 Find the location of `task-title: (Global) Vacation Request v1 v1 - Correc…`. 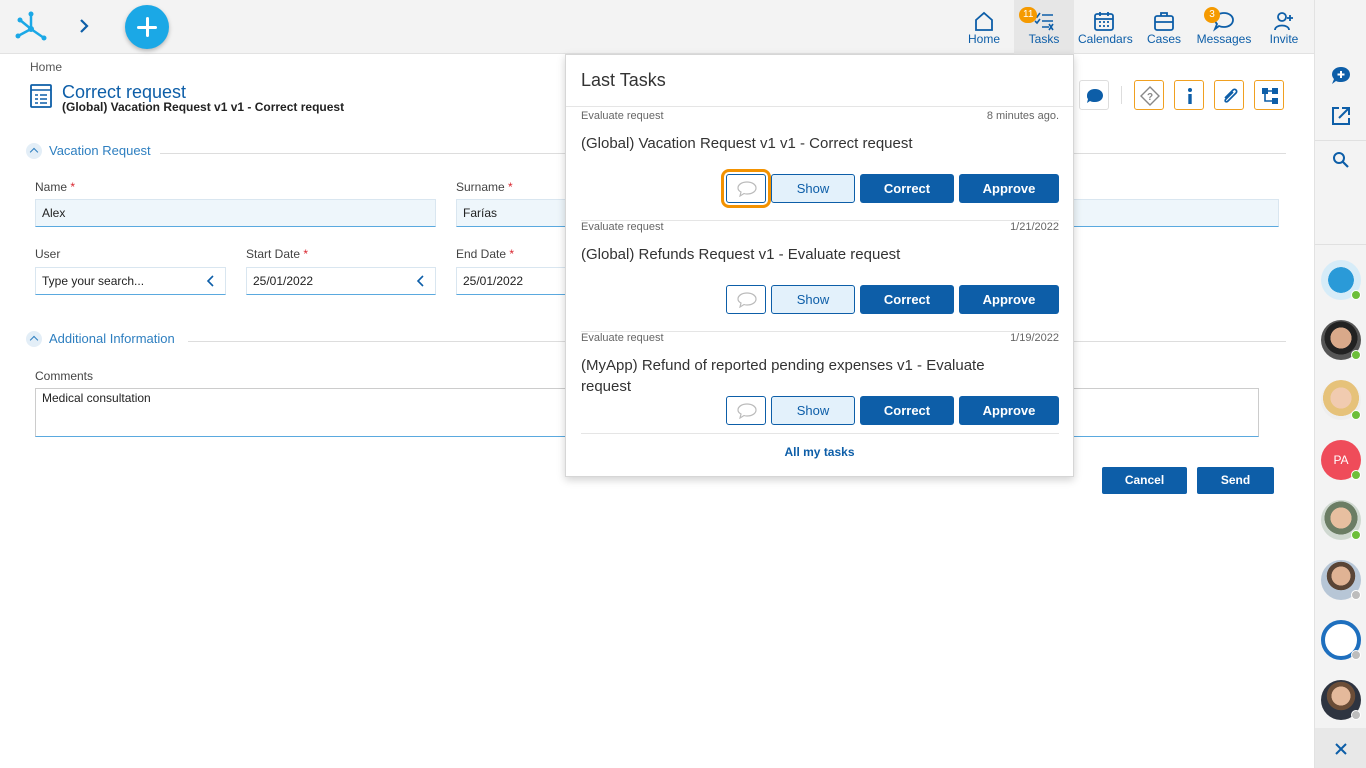

task-title: (Global) Vacation Request v1 v1 - Correc… is located at coordinates (791, 143).